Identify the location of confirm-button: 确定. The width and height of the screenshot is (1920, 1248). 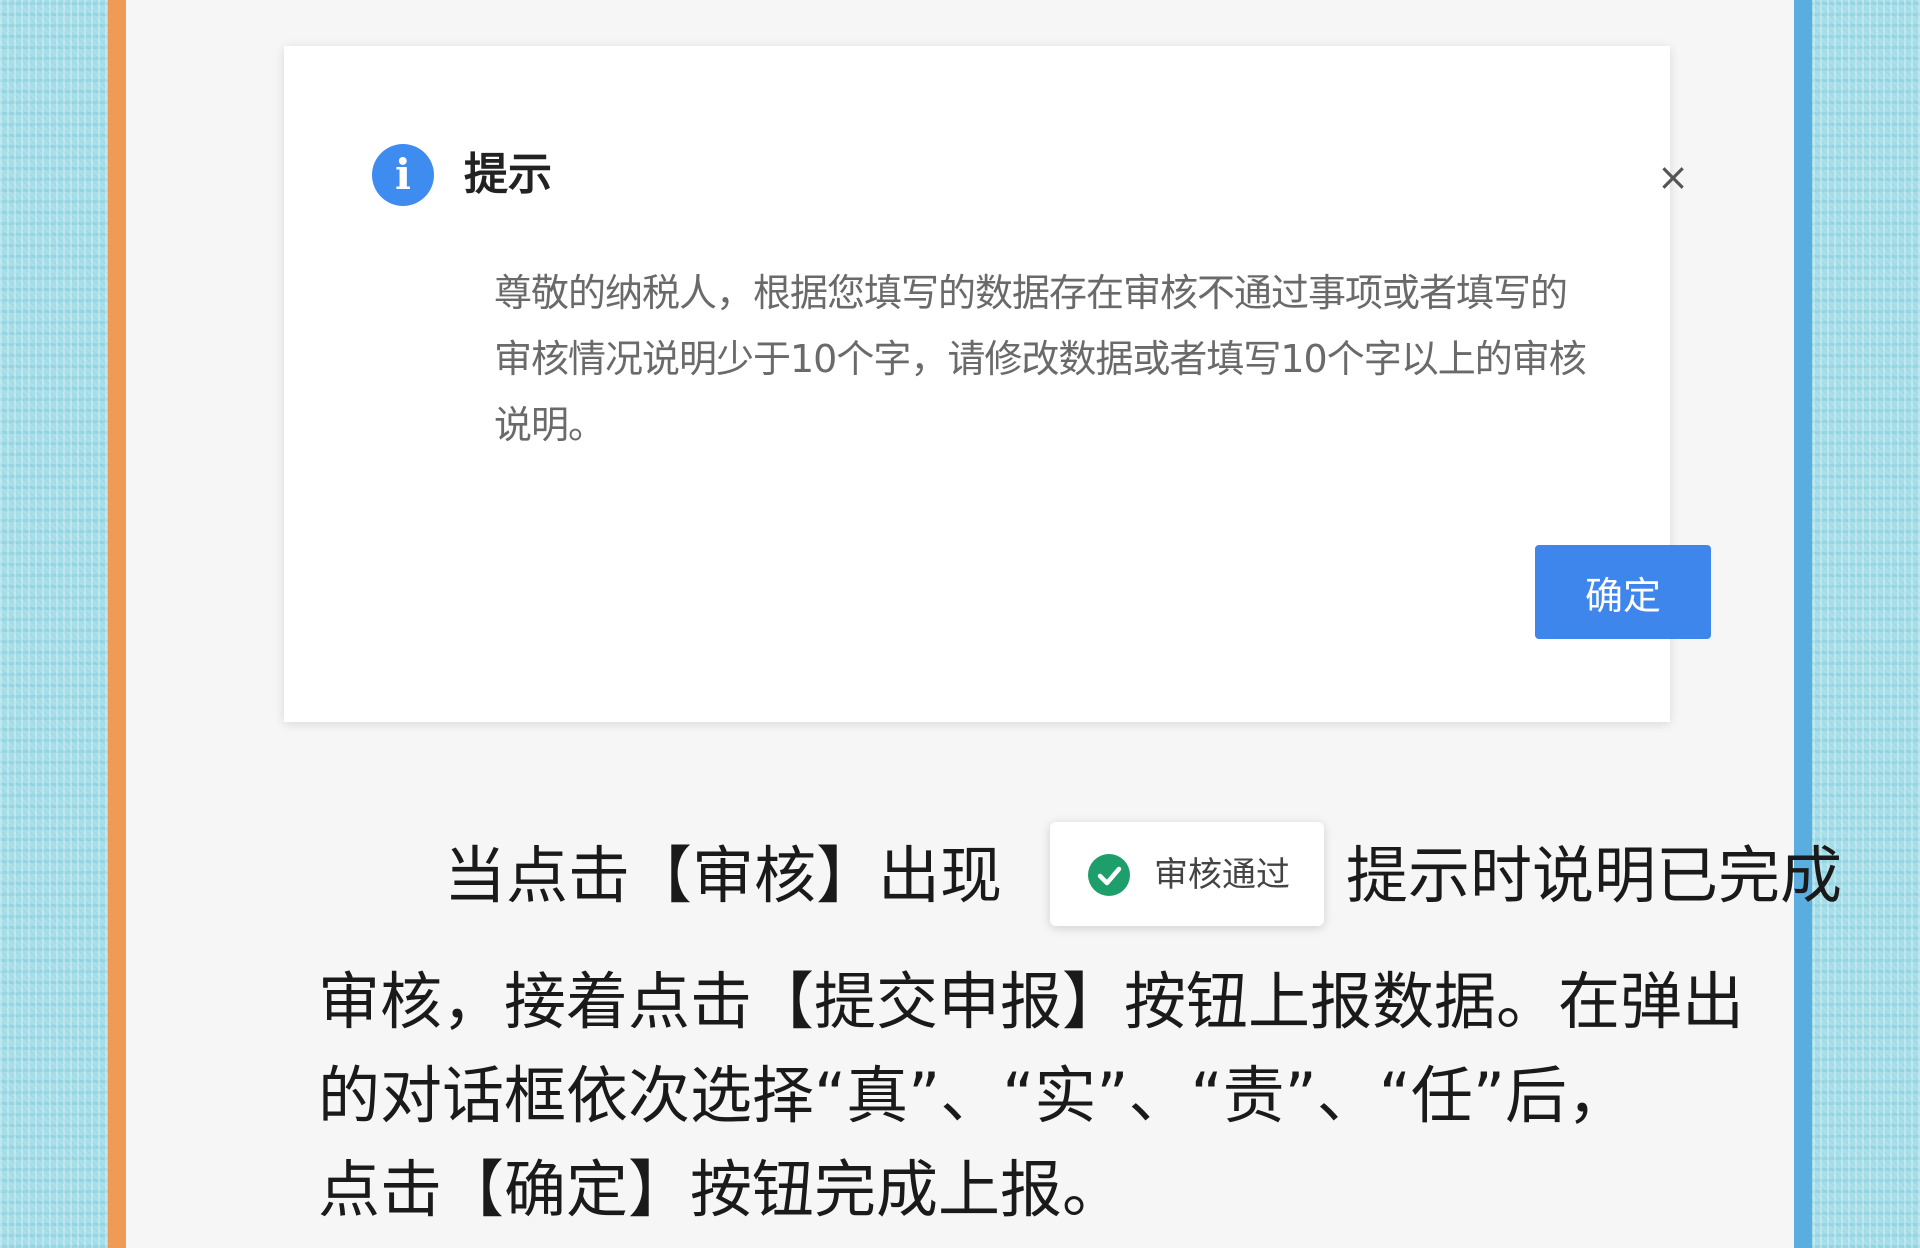
(1623, 592).